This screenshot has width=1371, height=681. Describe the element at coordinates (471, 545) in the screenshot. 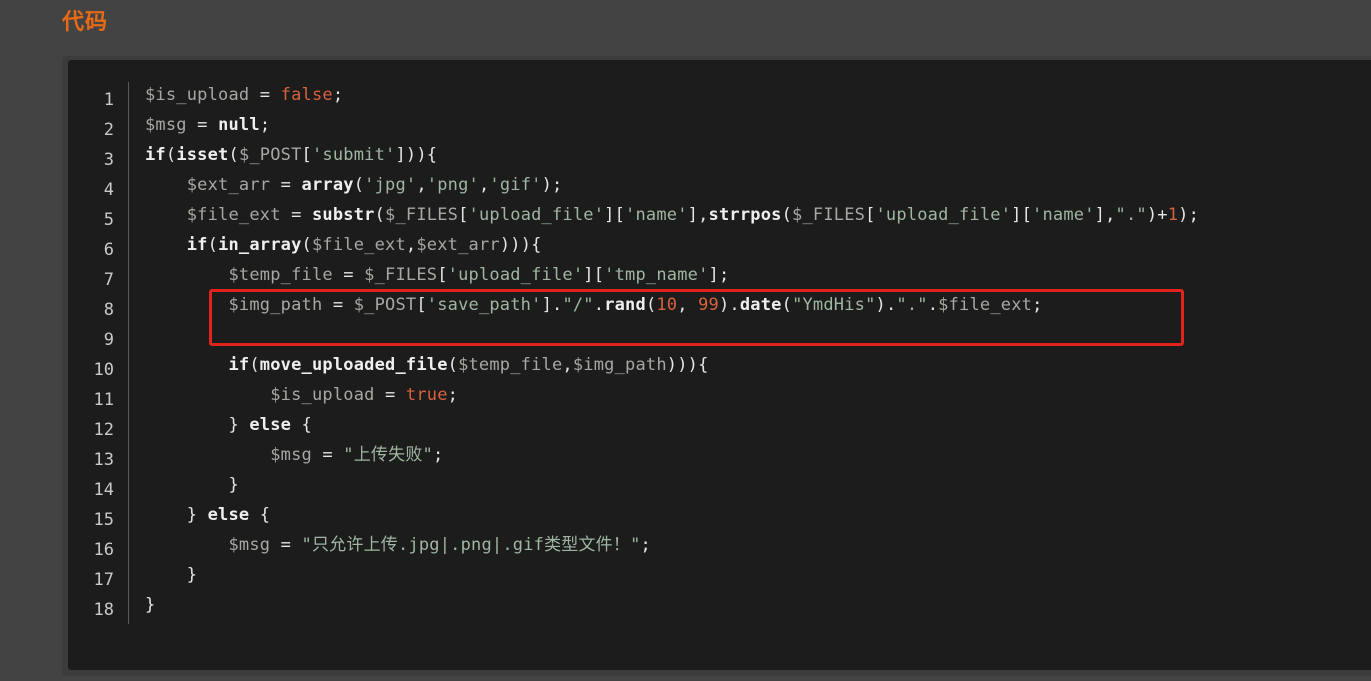

I see `code-token-str: "只允许上传.jpg|.png|.gif类型文件！"` at that location.